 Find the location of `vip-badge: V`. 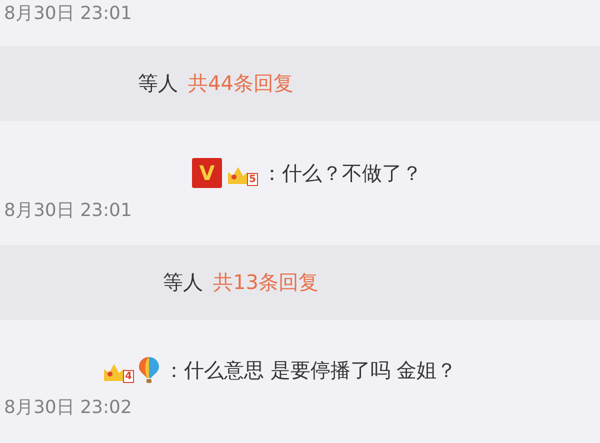

vip-badge: V is located at coordinates (207, 173).